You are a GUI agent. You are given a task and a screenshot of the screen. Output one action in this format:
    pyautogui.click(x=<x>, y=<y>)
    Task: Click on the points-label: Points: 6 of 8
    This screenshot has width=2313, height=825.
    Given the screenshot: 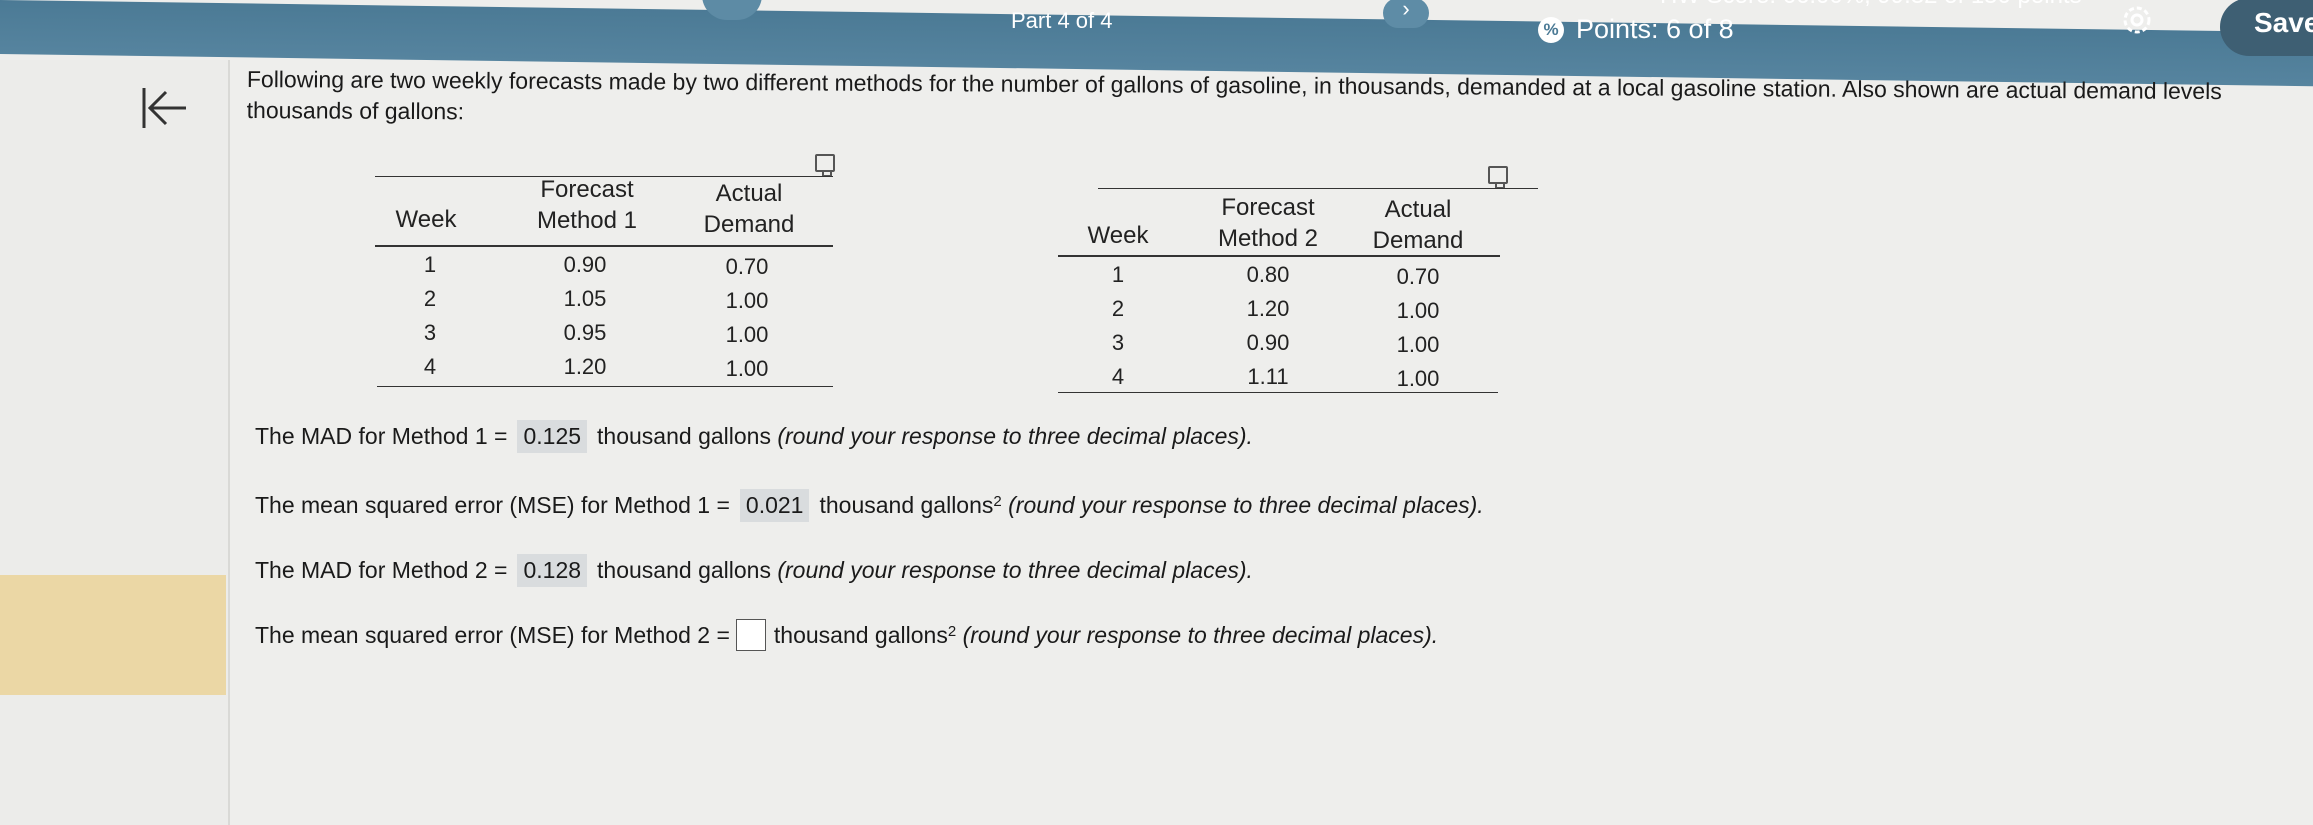 What is the action you would take?
    pyautogui.click(x=1655, y=29)
    